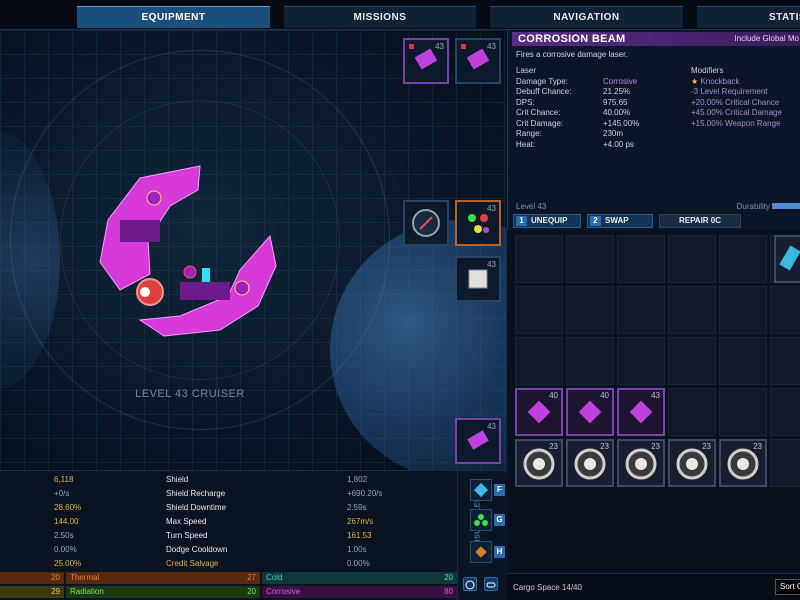 This screenshot has width=800, height=600. I want to click on ship-stat-value: 1,802, so click(357, 479).